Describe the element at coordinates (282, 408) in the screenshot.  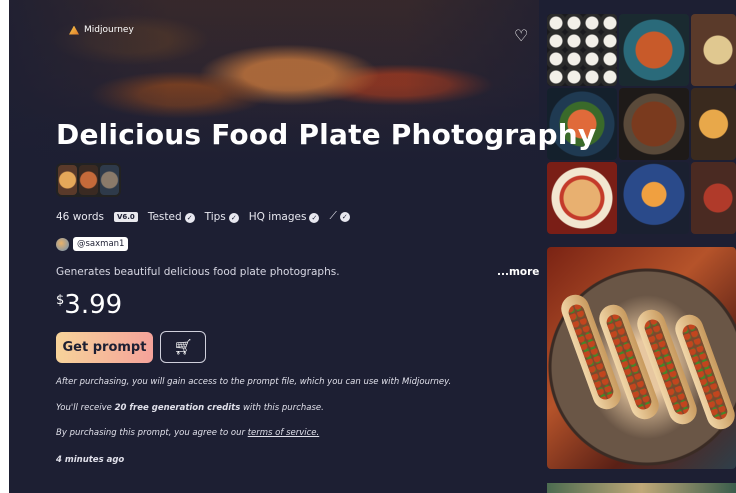
I see `credits-text: with this purchase.` at that location.